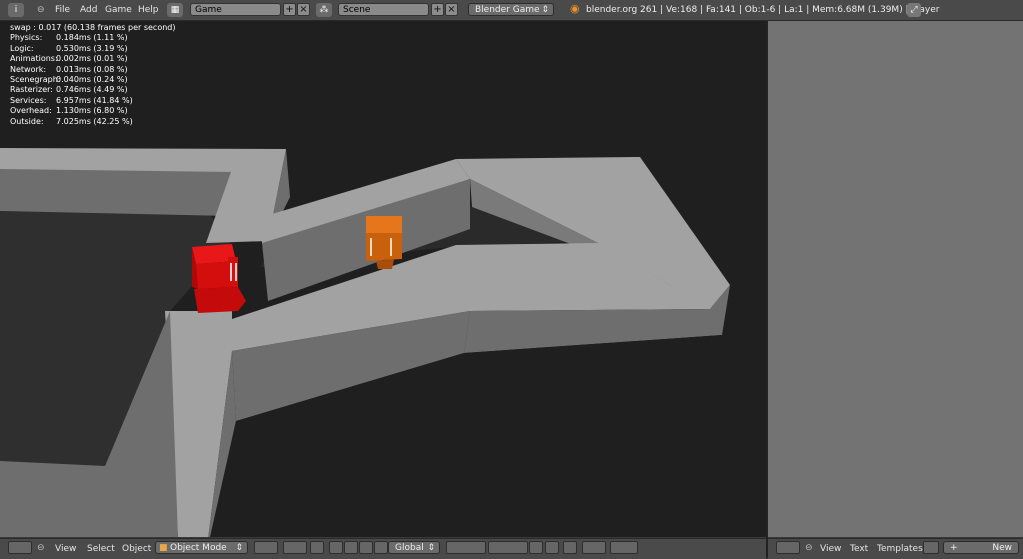 This screenshot has width=1023, height=559. What do you see at coordinates (93, 27) in the screenshot?
I see `stats-header: swap : 0.017 (60.138 frames per second)` at bounding box center [93, 27].